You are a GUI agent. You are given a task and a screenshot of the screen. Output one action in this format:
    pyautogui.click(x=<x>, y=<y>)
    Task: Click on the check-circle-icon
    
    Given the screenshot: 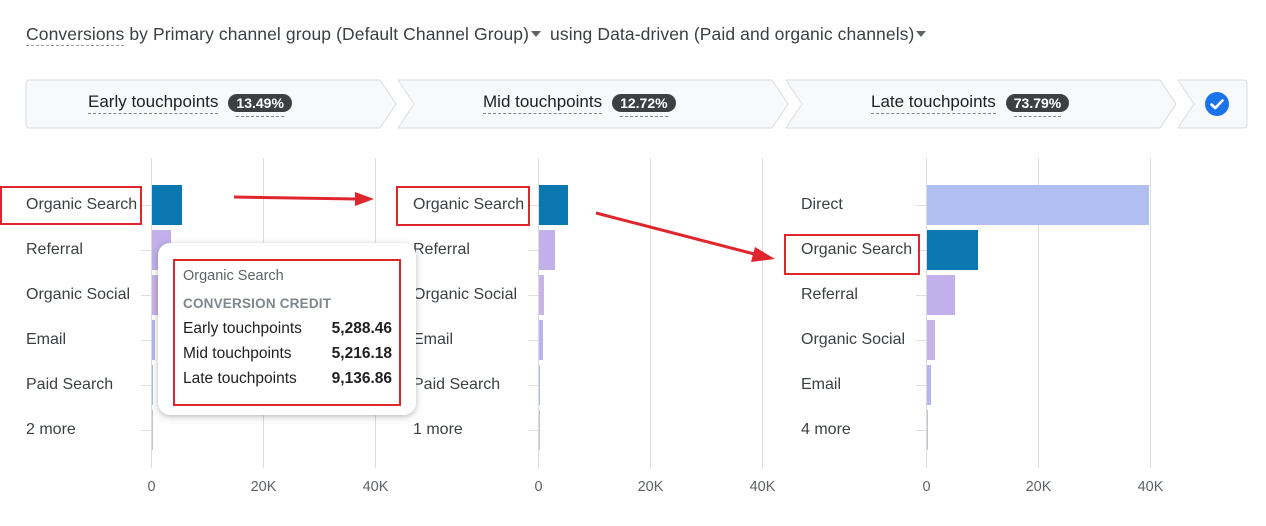 What is the action you would take?
    pyautogui.click(x=1217, y=104)
    